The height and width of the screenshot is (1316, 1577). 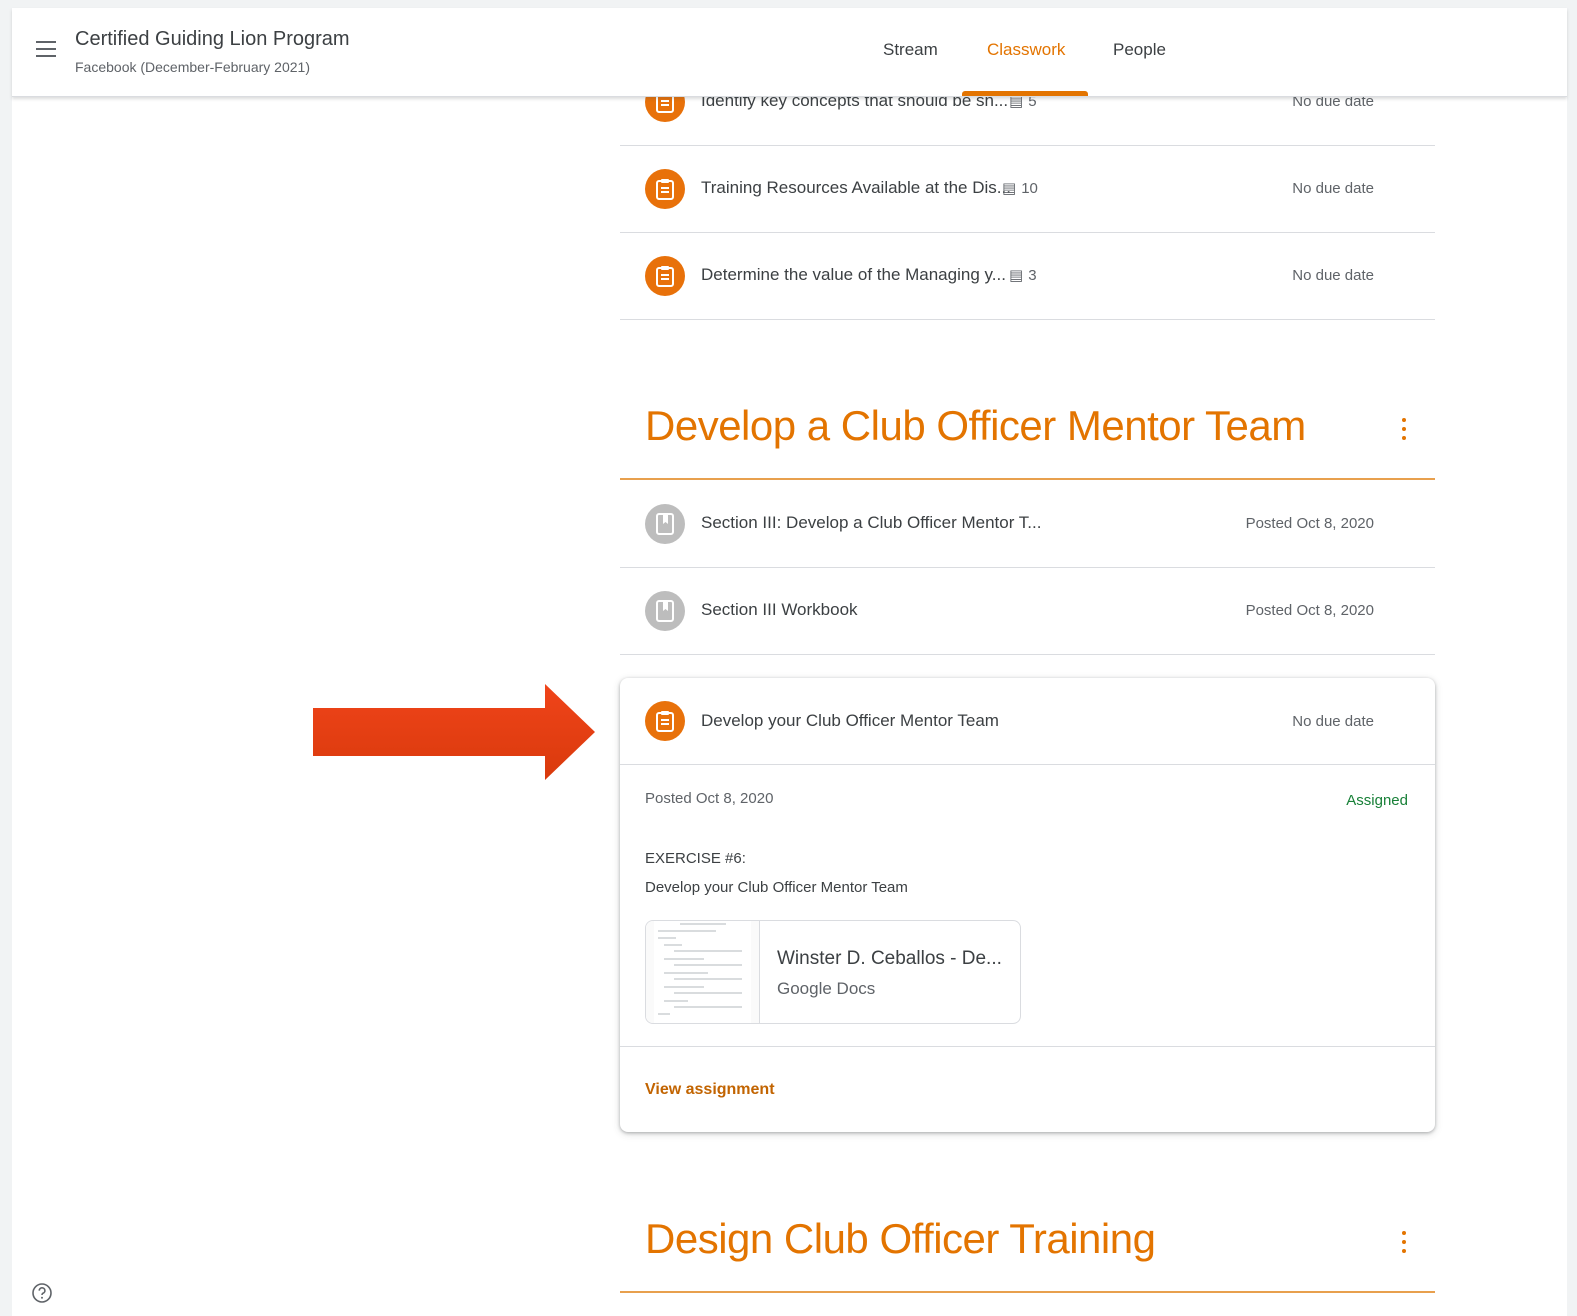 What do you see at coordinates (779, 609) in the screenshot?
I see `material-title: Section III Workbook` at bounding box center [779, 609].